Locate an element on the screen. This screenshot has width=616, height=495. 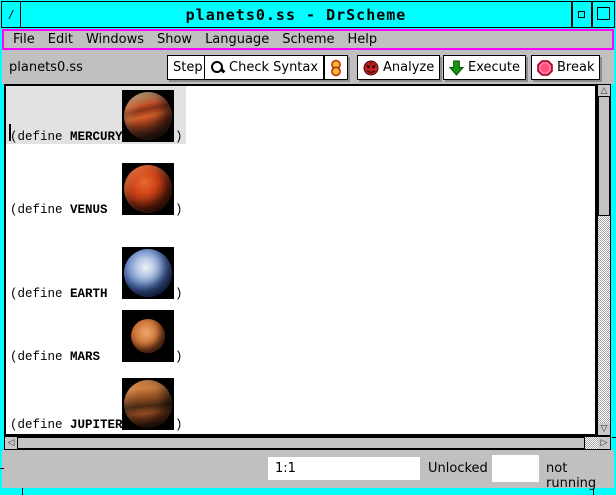
menu-help: Help is located at coordinates (363, 39).